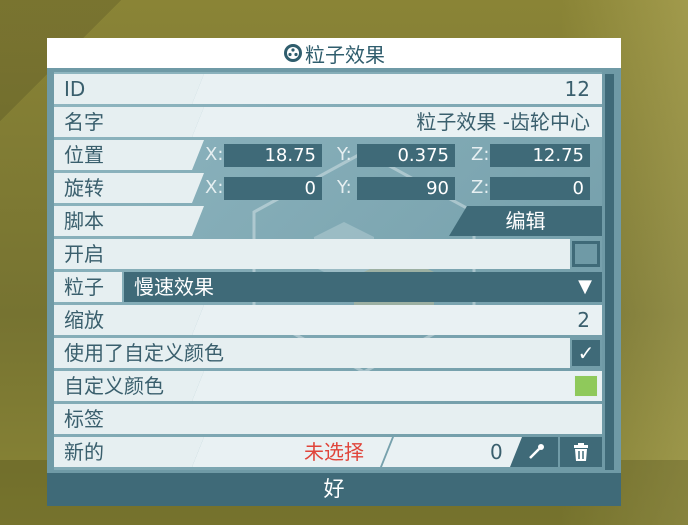 This screenshot has height=525, width=688. Describe the element at coordinates (540, 188) in the screenshot. I see `rotation-z-input: 0` at that location.